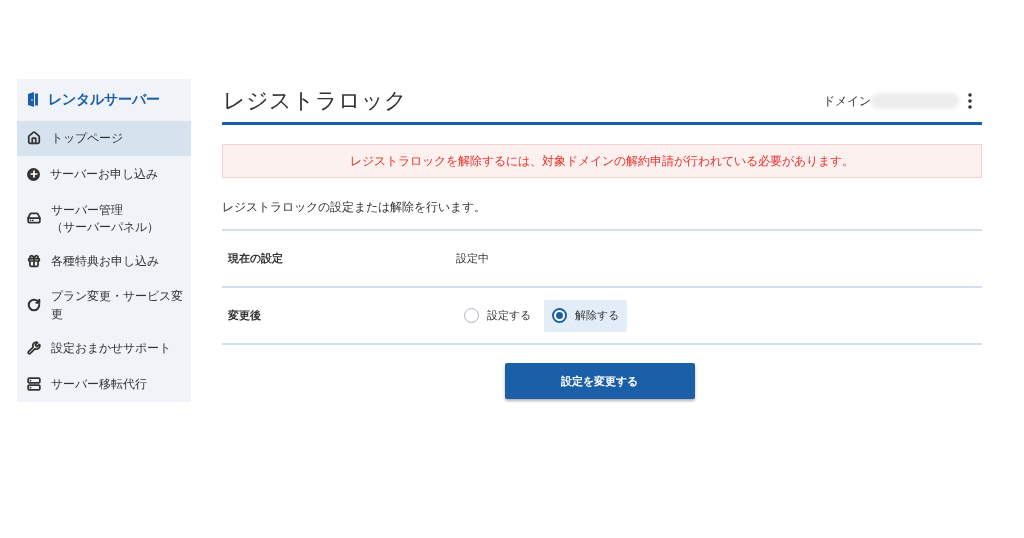 The width and height of the screenshot is (1024, 538). Describe the element at coordinates (585, 315) in the screenshot. I see `radio-option: 解除する` at that location.